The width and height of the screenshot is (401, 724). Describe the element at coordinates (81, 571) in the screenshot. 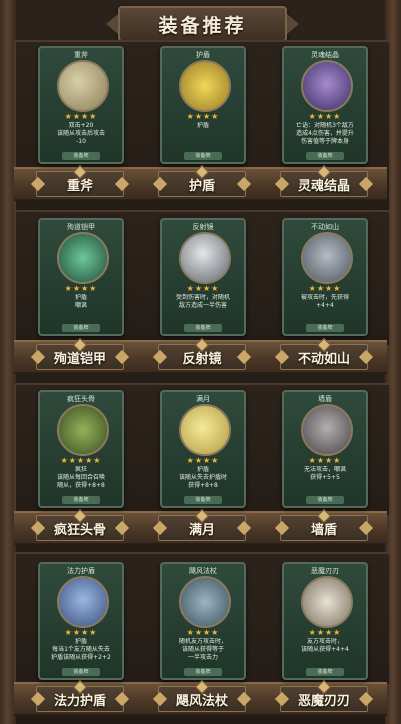

I see `card-title: 法力护盾` at that location.